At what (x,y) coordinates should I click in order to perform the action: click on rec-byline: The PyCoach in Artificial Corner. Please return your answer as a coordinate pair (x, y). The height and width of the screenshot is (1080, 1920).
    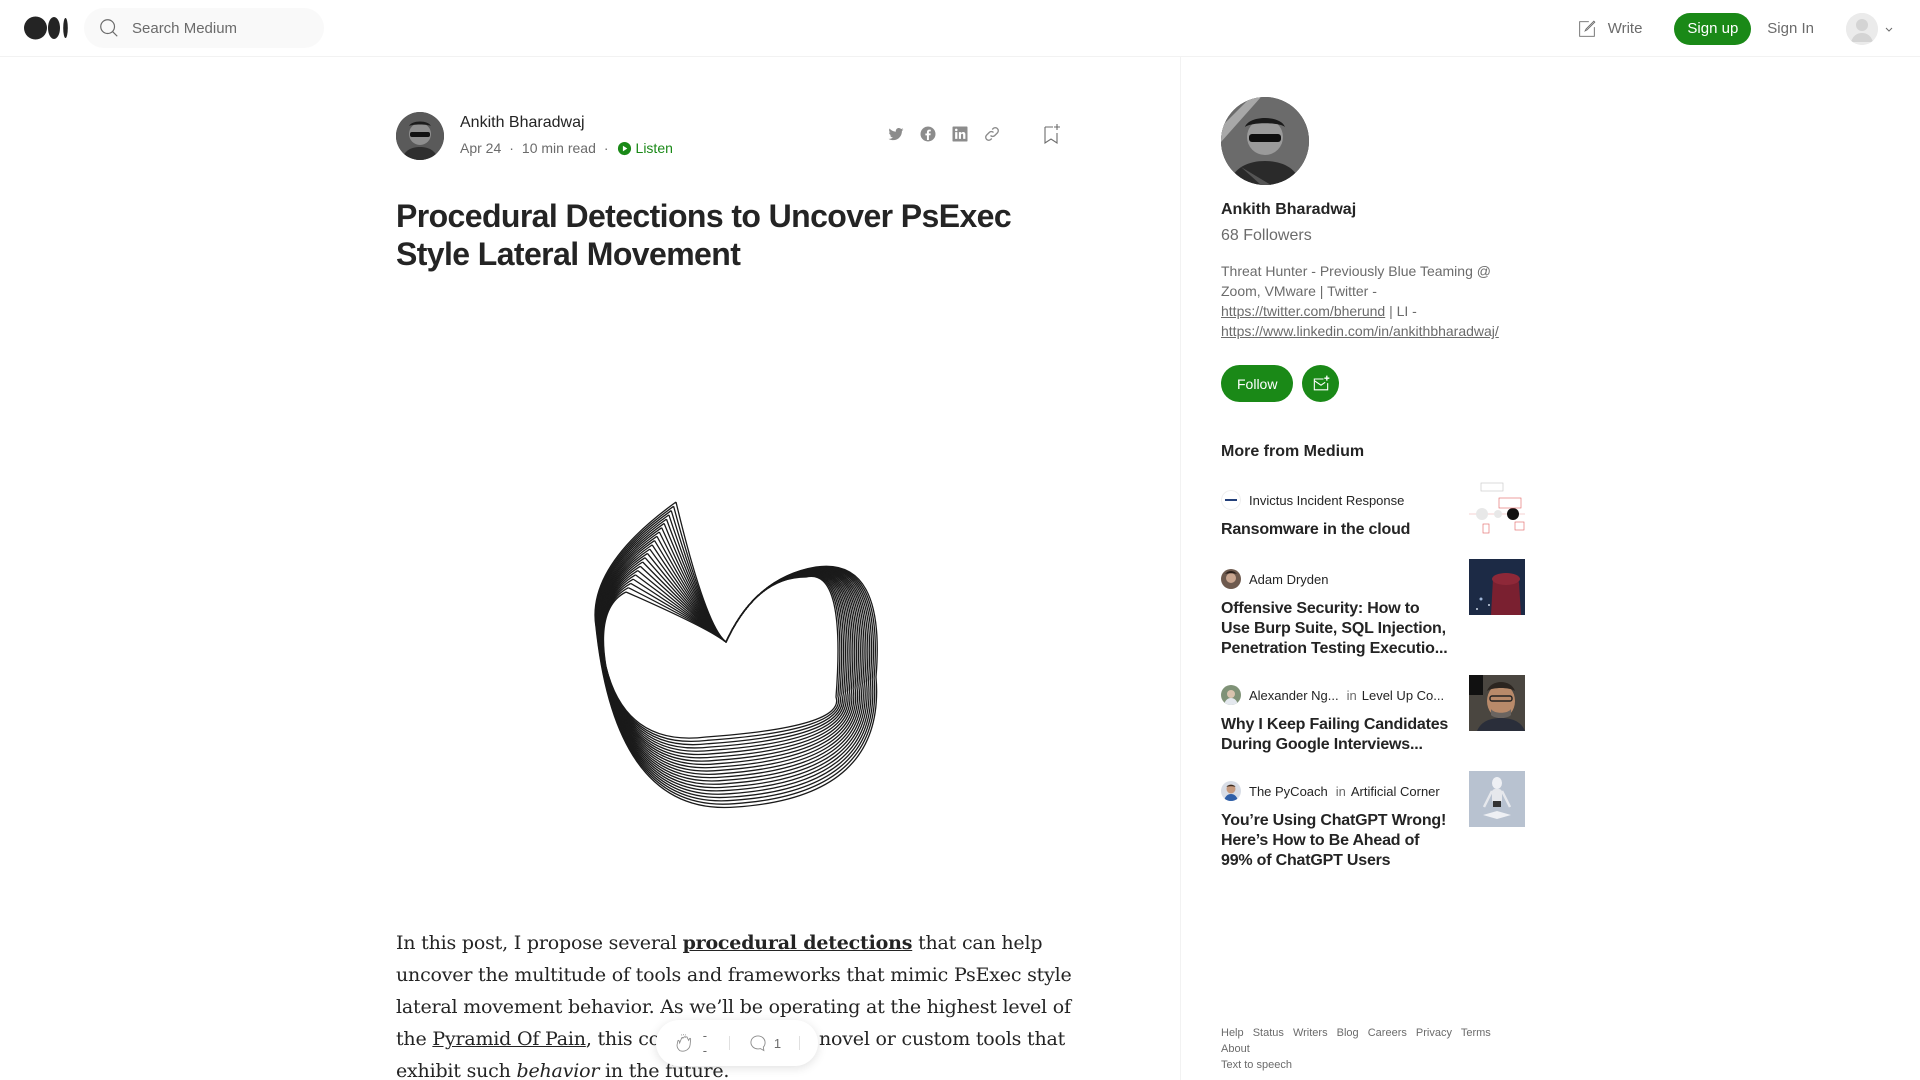
    Looking at the image, I should click on (1330, 791).